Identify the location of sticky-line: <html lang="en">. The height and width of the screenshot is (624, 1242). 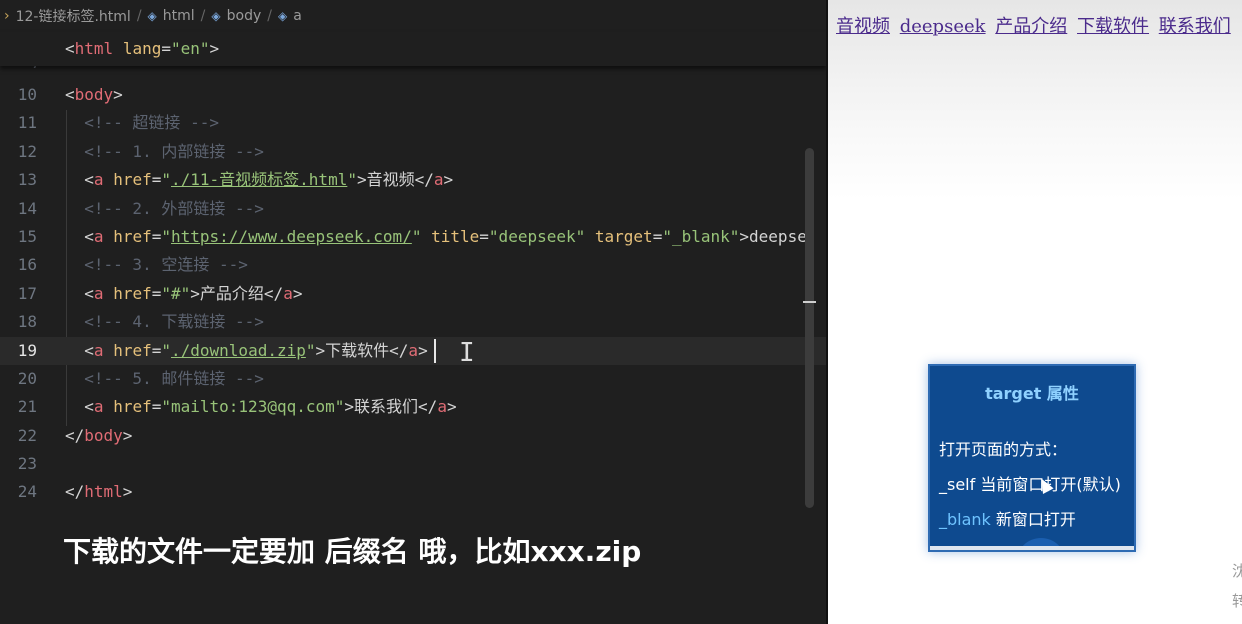
(142, 48).